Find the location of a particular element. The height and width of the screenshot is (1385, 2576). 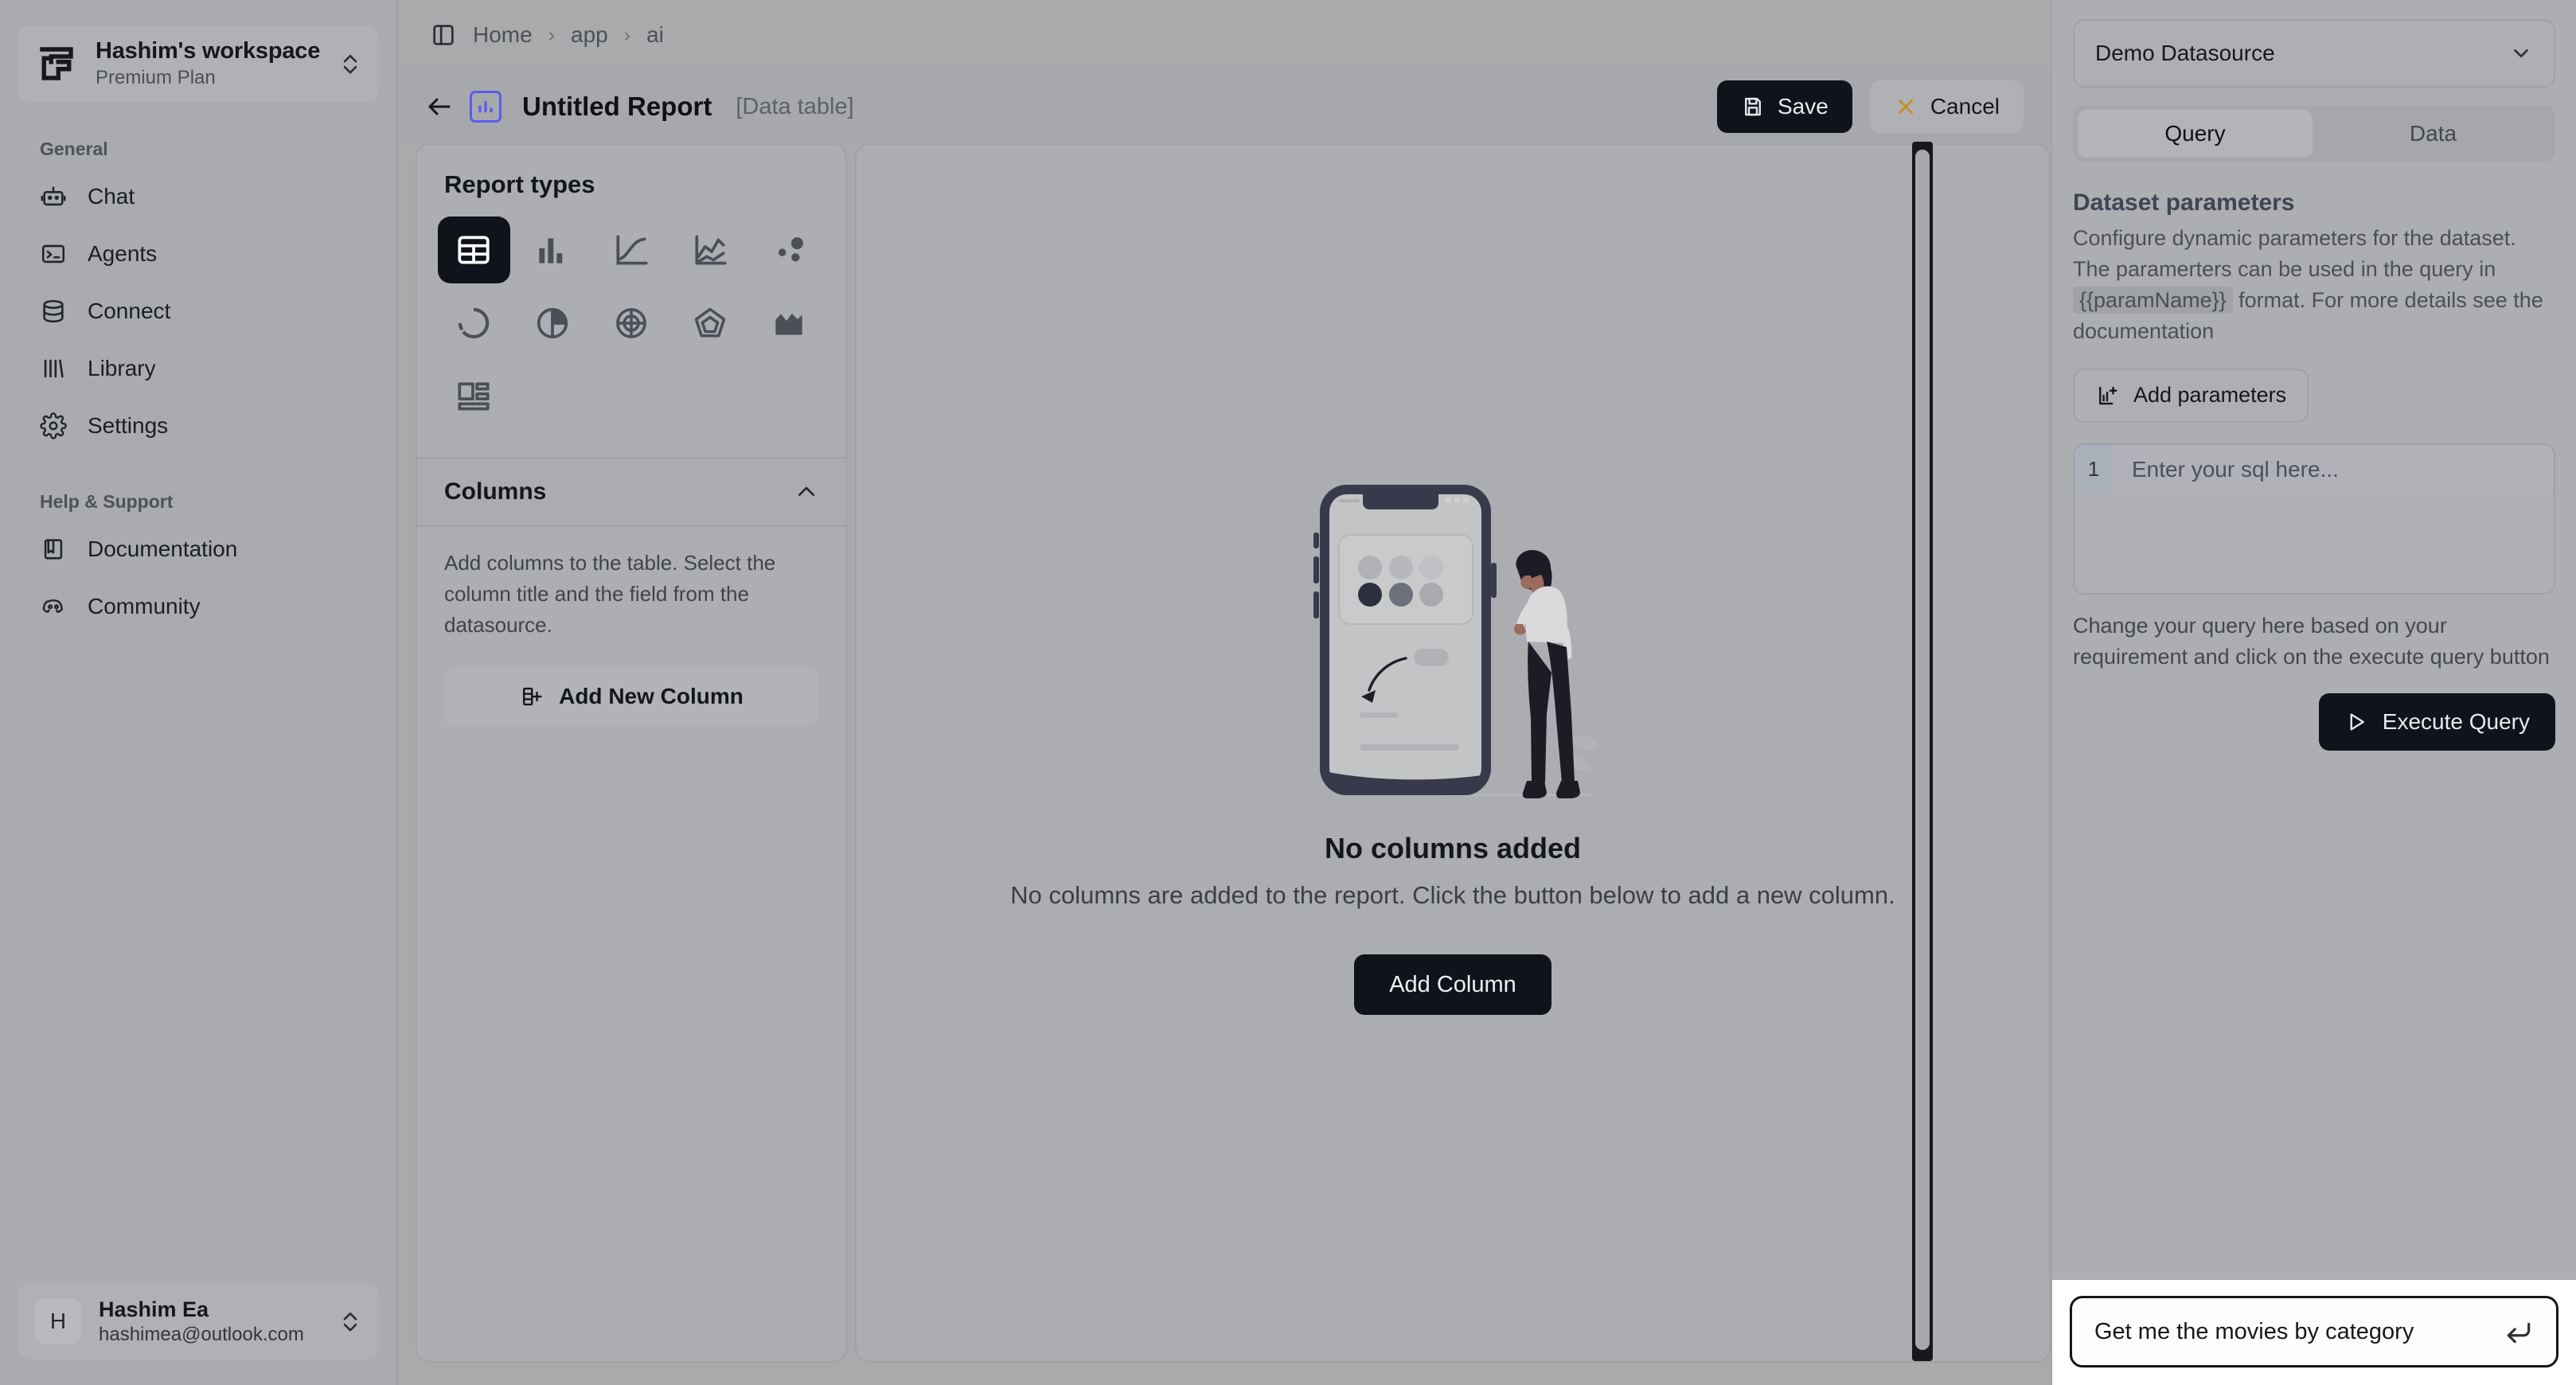

sidebar-item-label: Agents is located at coordinates (123, 254).